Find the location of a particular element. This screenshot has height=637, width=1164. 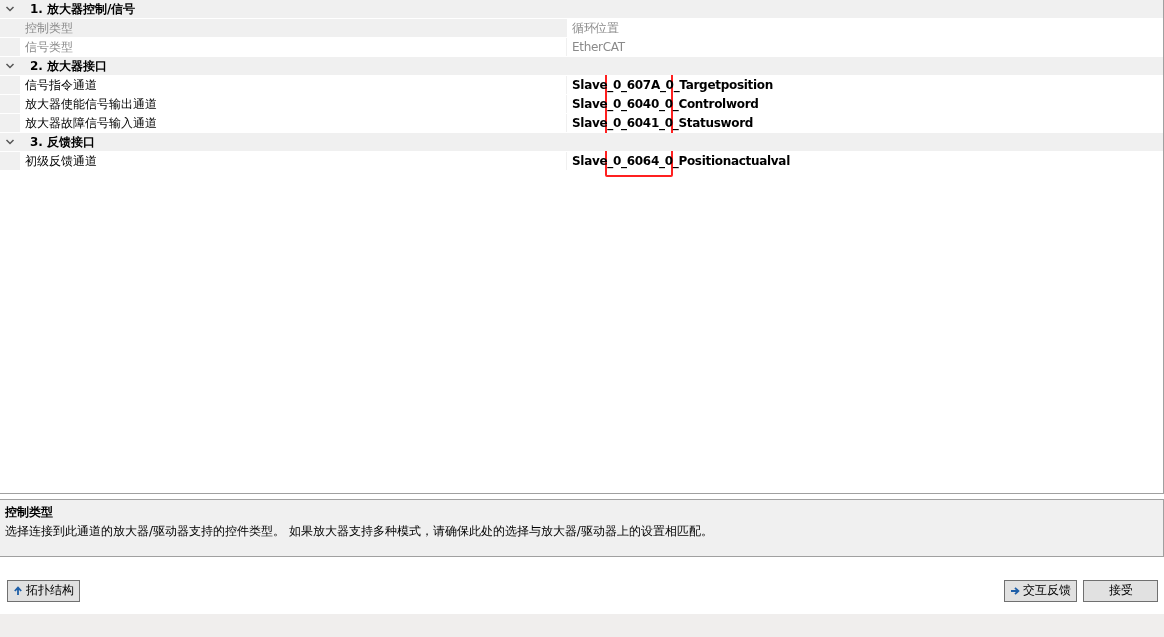

property-name: 初级反馈通道 is located at coordinates (293, 161).